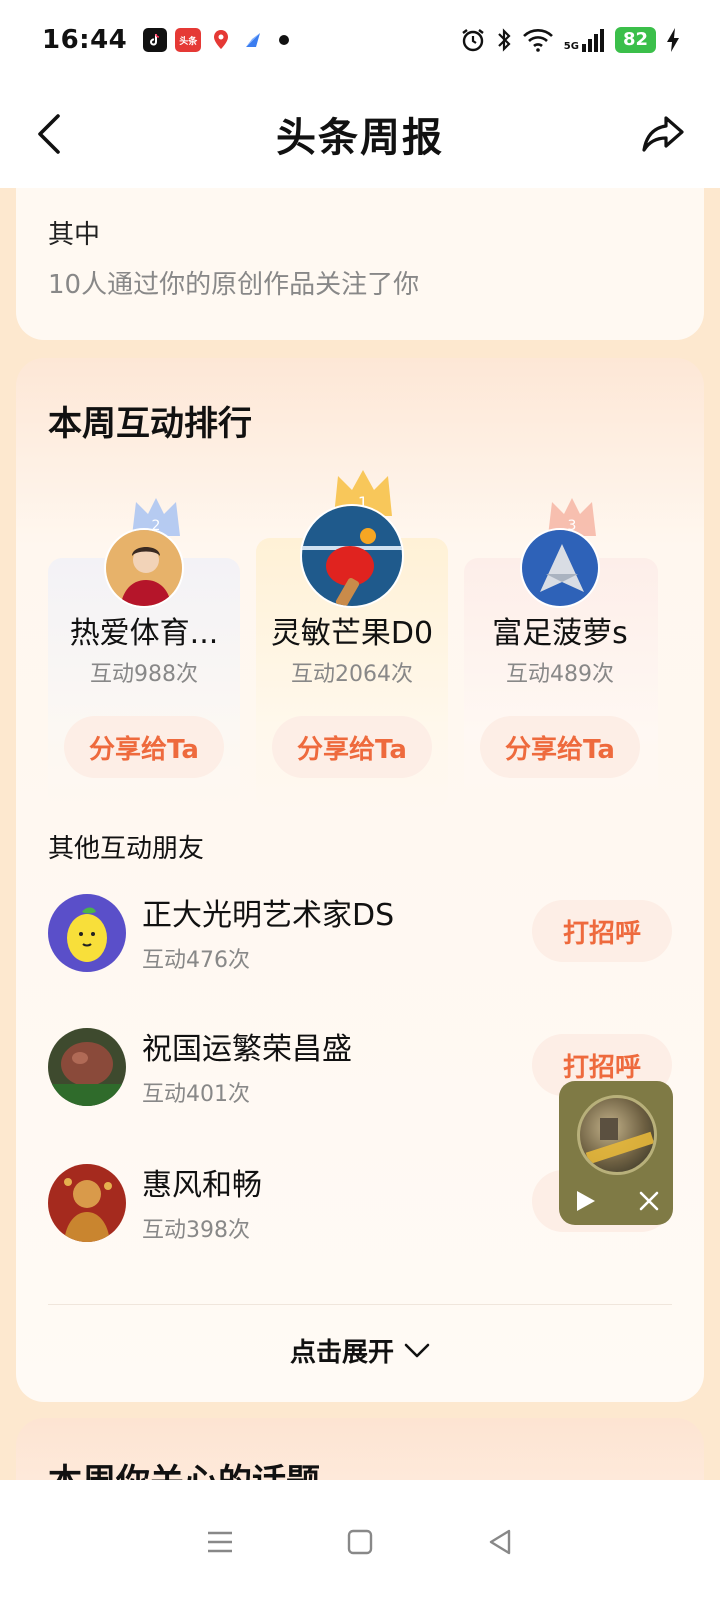 Image resolution: width=720 pixels, height=1604 pixels. Describe the element at coordinates (144, 747) in the screenshot. I see `share-to-rank-2-button: 分享给Ta` at that location.